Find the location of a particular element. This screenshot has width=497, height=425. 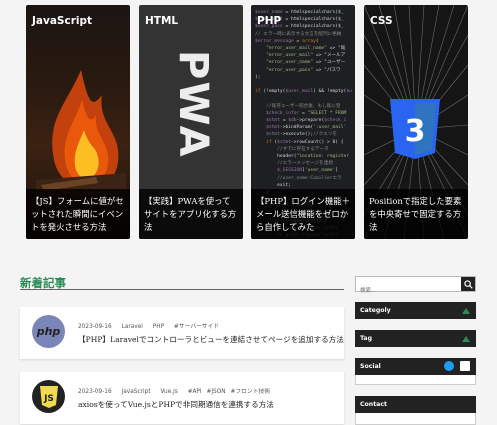

css3-shield-icon: 3 is located at coordinates (415, 129).